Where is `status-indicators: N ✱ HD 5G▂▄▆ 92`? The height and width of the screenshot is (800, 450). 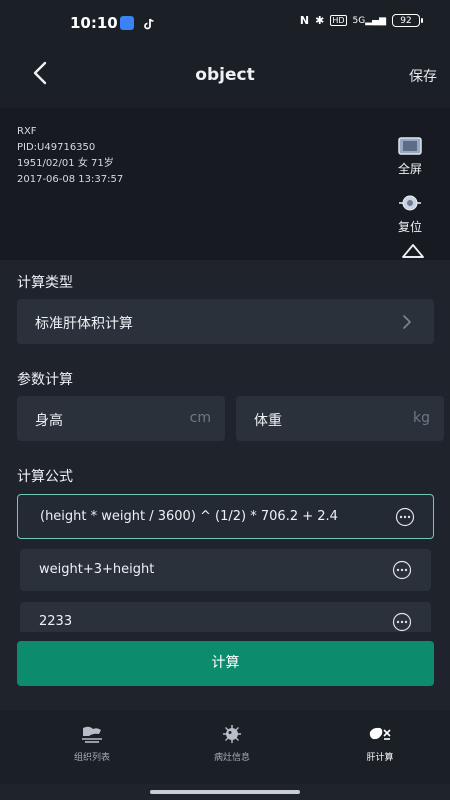
status-indicators: N ✱ HD 5G▂▄▆ 92 is located at coordinates (361, 20).